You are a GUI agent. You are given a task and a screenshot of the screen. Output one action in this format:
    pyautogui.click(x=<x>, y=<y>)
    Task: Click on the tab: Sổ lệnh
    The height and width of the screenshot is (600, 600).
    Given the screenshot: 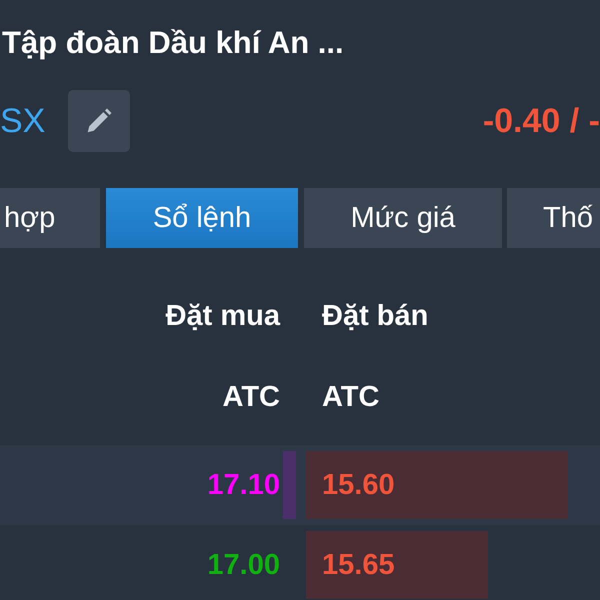 What is the action you would take?
    pyautogui.click(x=202, y=218)
    